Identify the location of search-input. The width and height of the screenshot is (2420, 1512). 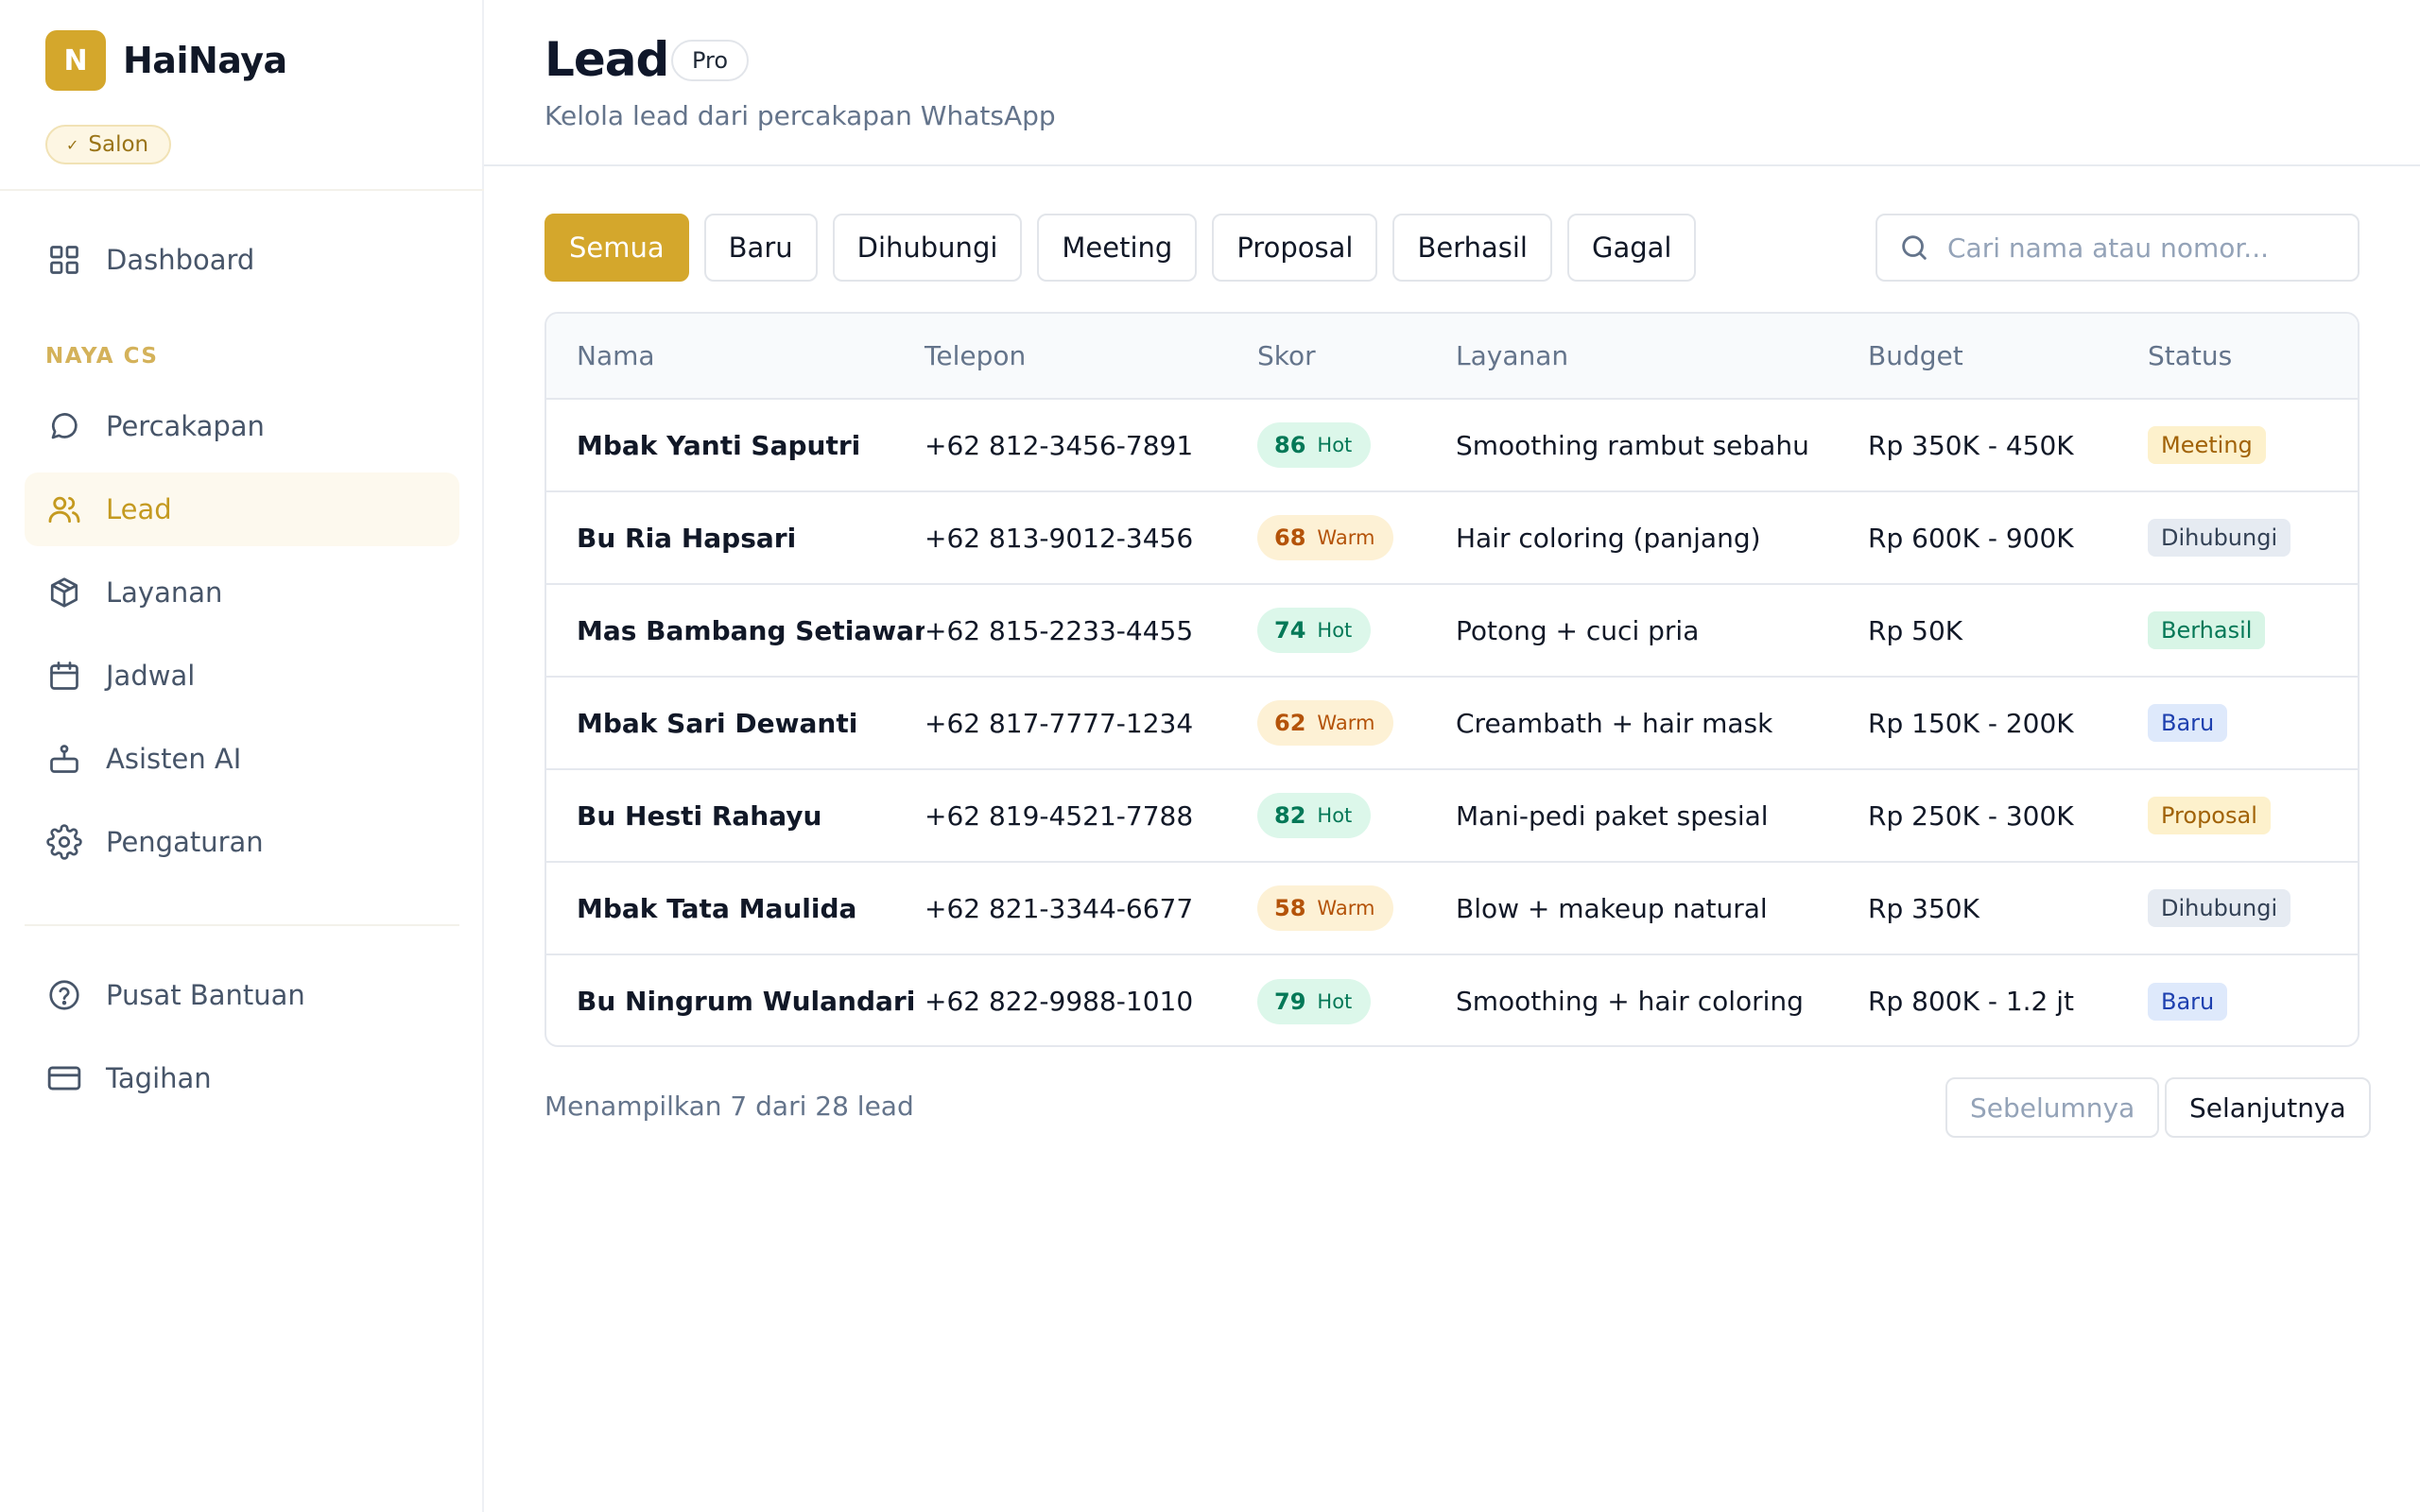
(2145, 248).